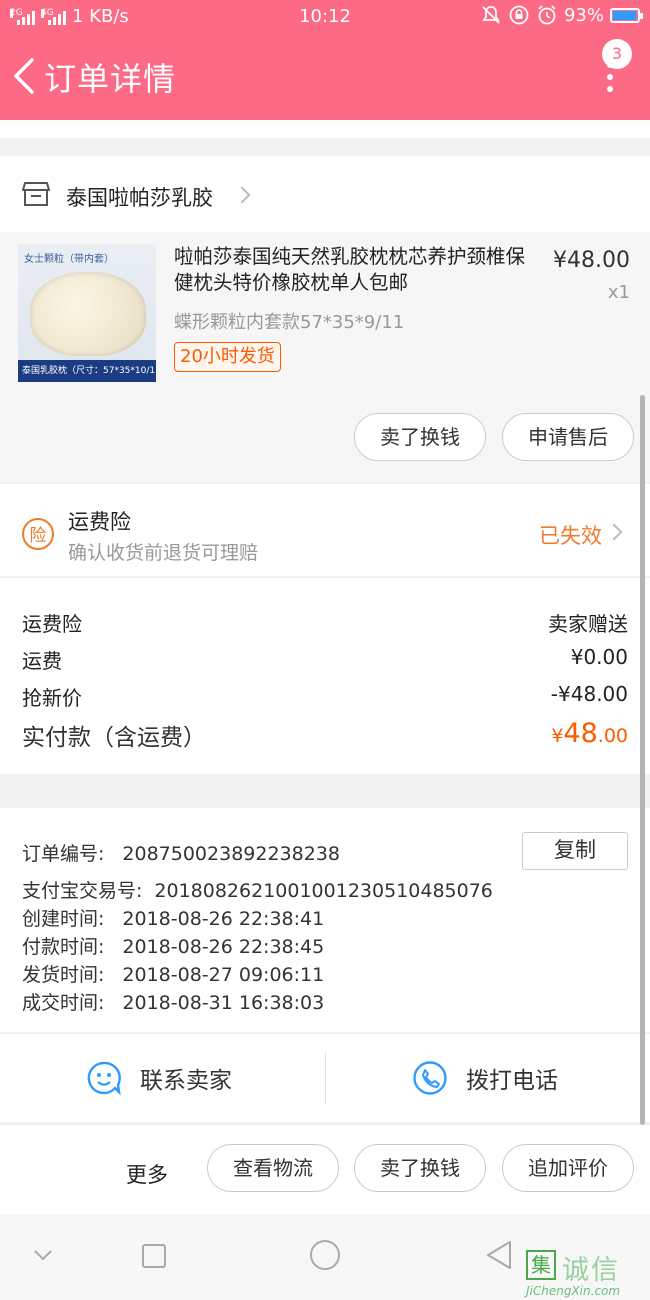 The image size is (650, 1300). I want to click on pillow-picture, so click(88, 314).